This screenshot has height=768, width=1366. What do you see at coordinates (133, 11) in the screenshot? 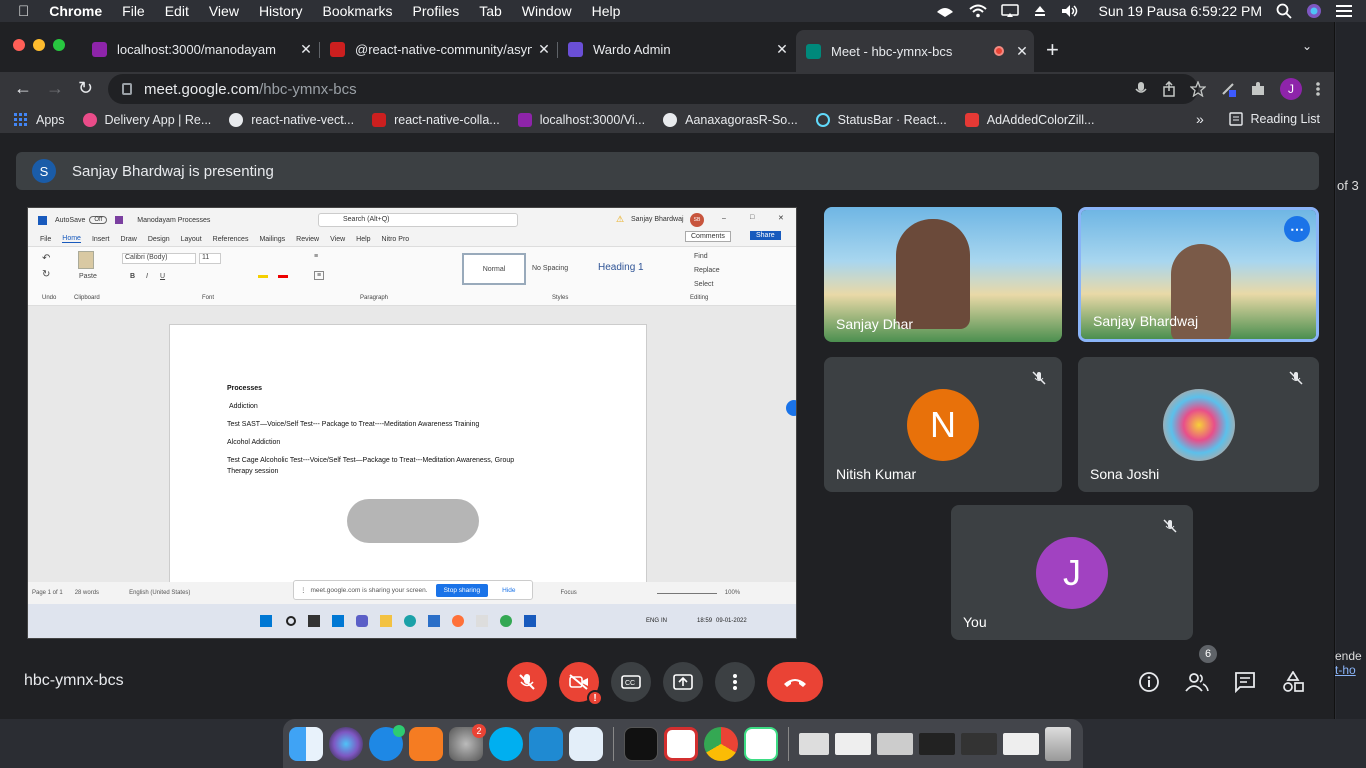
I see `menu-file: File` at bounding box center [133, 11].